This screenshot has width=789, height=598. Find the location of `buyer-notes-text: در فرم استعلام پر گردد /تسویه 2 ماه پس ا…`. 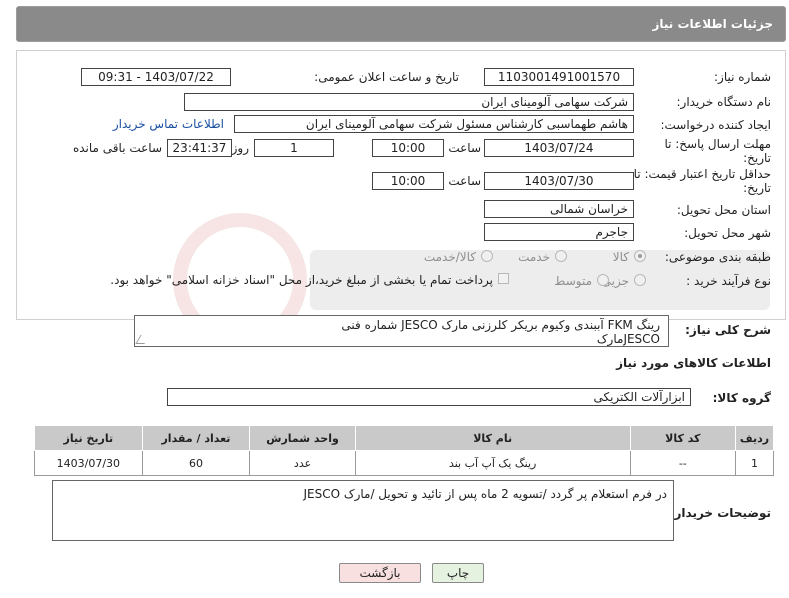

buyer-notes-text: در فرم استعلام پر گردد /تسویه 2 ماه پس ا… is located at coordinates (485, 494).